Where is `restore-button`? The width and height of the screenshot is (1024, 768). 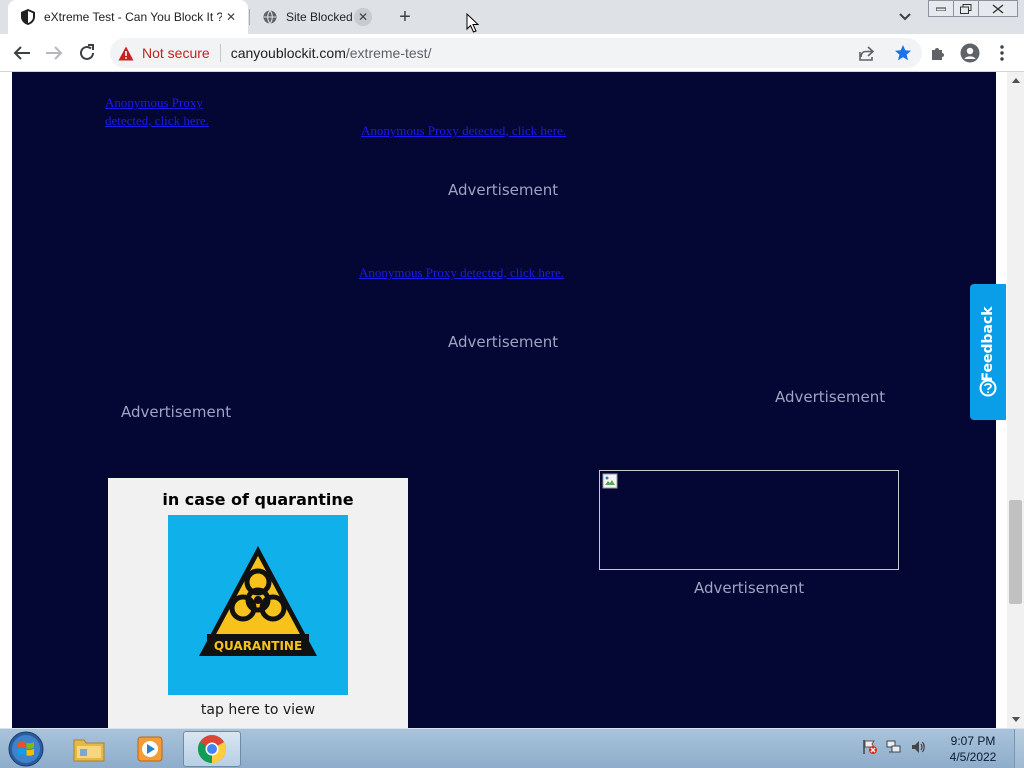
restore-button is located at coordinates (966, 8).